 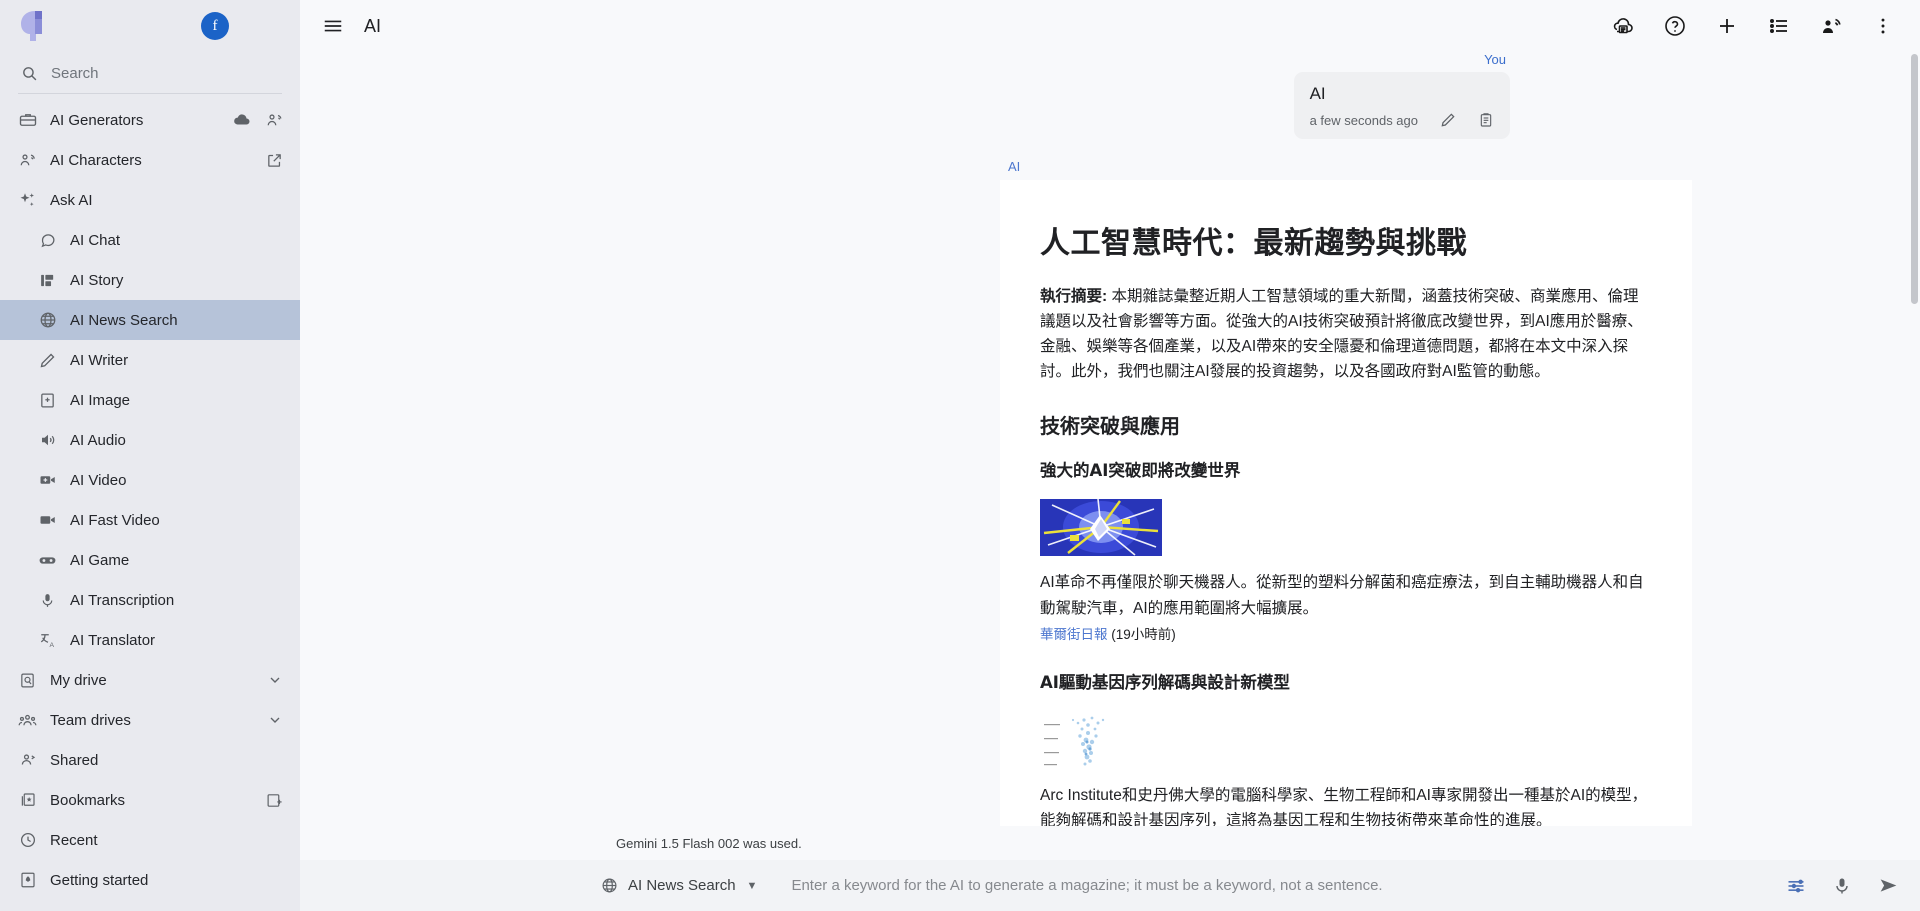 What do you see at coordinates (113, 640) in the screenshot?
I see `sidebar-item-label: AI Translator` at bounding box center [113, 640].